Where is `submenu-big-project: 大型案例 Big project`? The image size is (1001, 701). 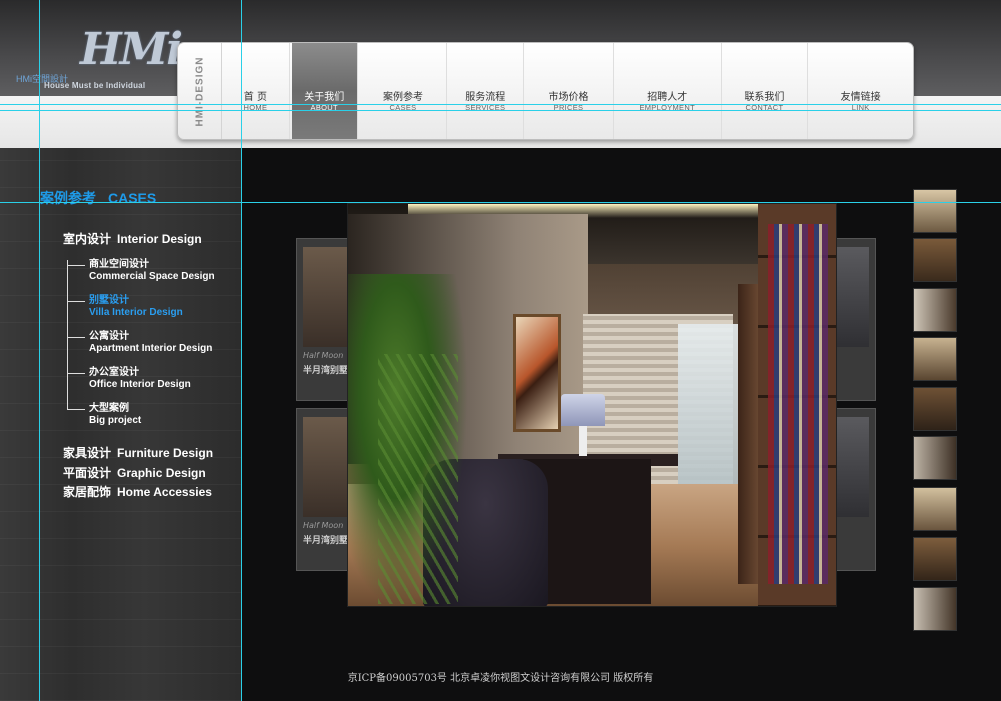
submenu-big-project: 大型案例 Big project is located at coordinates (115, 415).